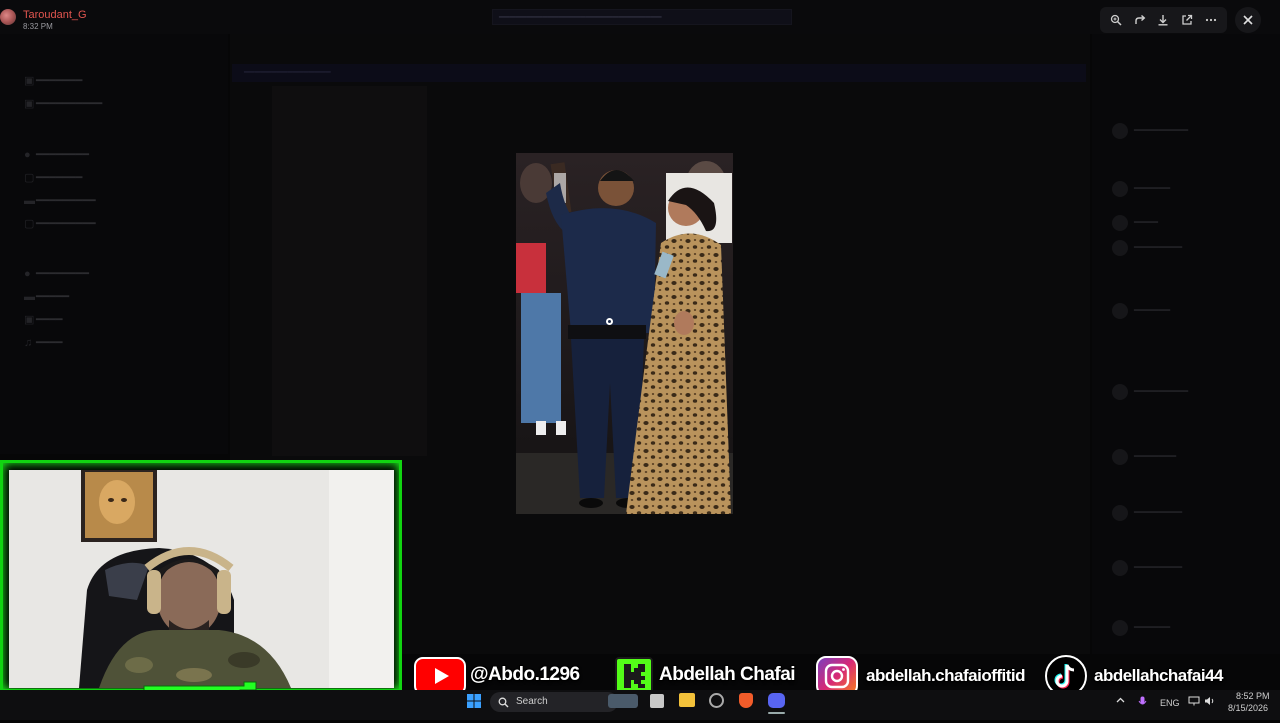 This screenshot has width=1280, height=723. I want to click on search-icon, so click(503, 704).